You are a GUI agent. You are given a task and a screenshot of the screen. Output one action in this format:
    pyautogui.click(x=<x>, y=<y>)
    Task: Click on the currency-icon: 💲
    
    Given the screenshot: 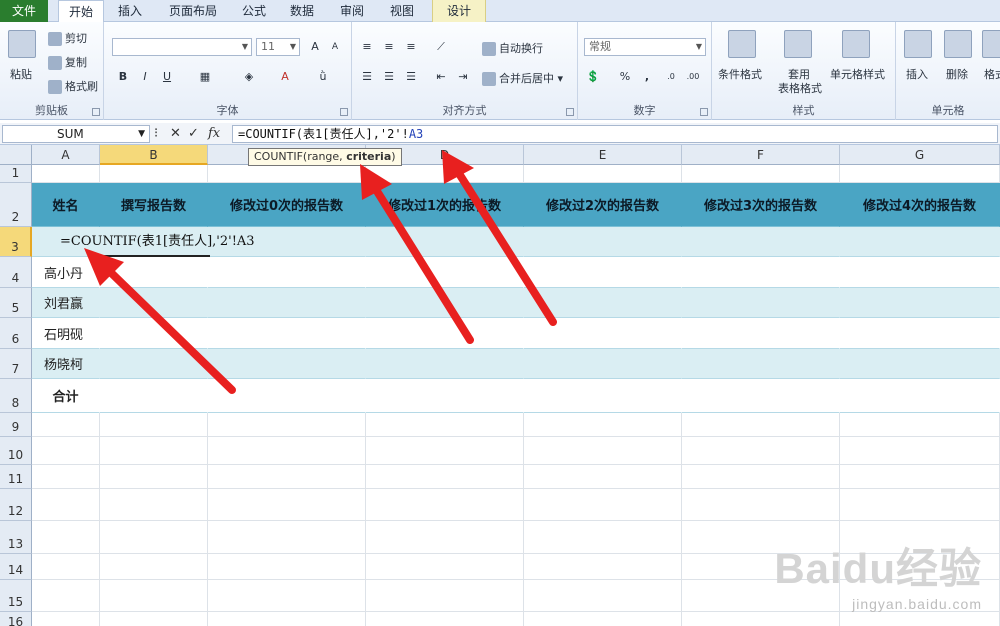 What is the action you would take?
    pyautogui.click(x=593, y=77)
    